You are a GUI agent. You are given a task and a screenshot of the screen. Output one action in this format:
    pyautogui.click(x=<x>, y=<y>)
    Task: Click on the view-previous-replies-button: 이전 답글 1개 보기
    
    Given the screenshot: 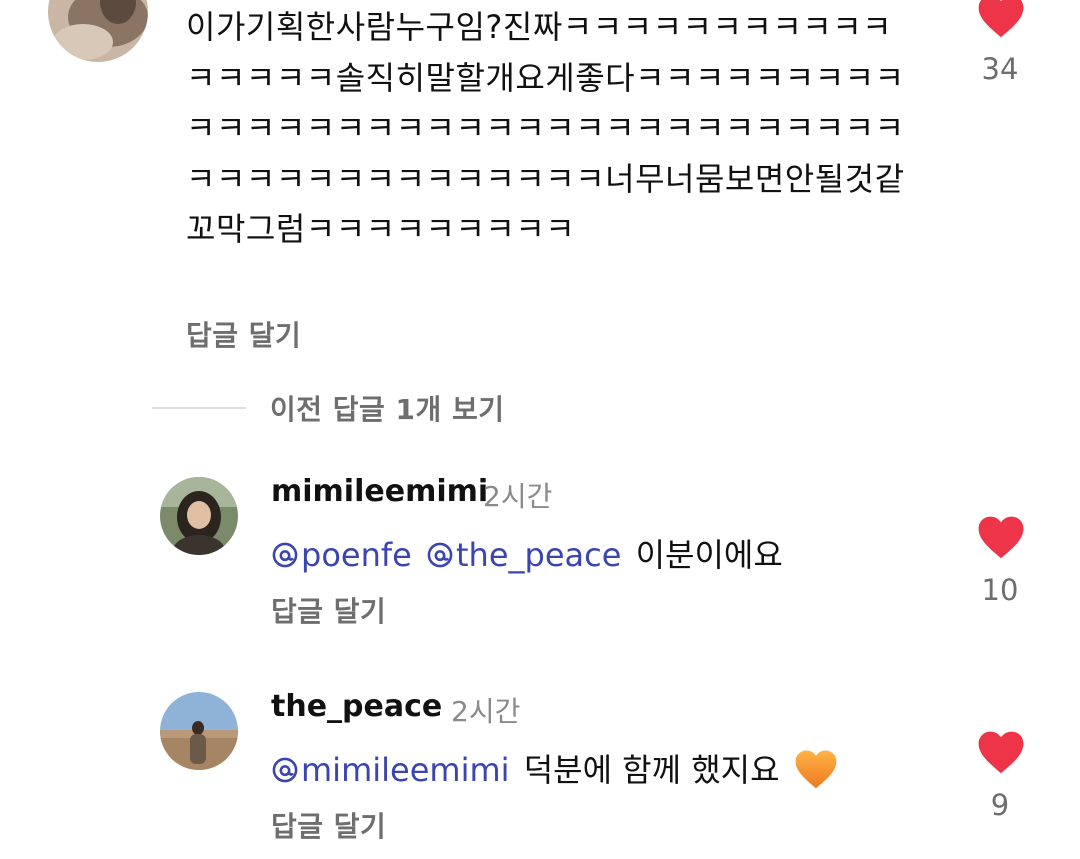 What is the action you would take?
    pyautogui.click(x=387, y=408)
    